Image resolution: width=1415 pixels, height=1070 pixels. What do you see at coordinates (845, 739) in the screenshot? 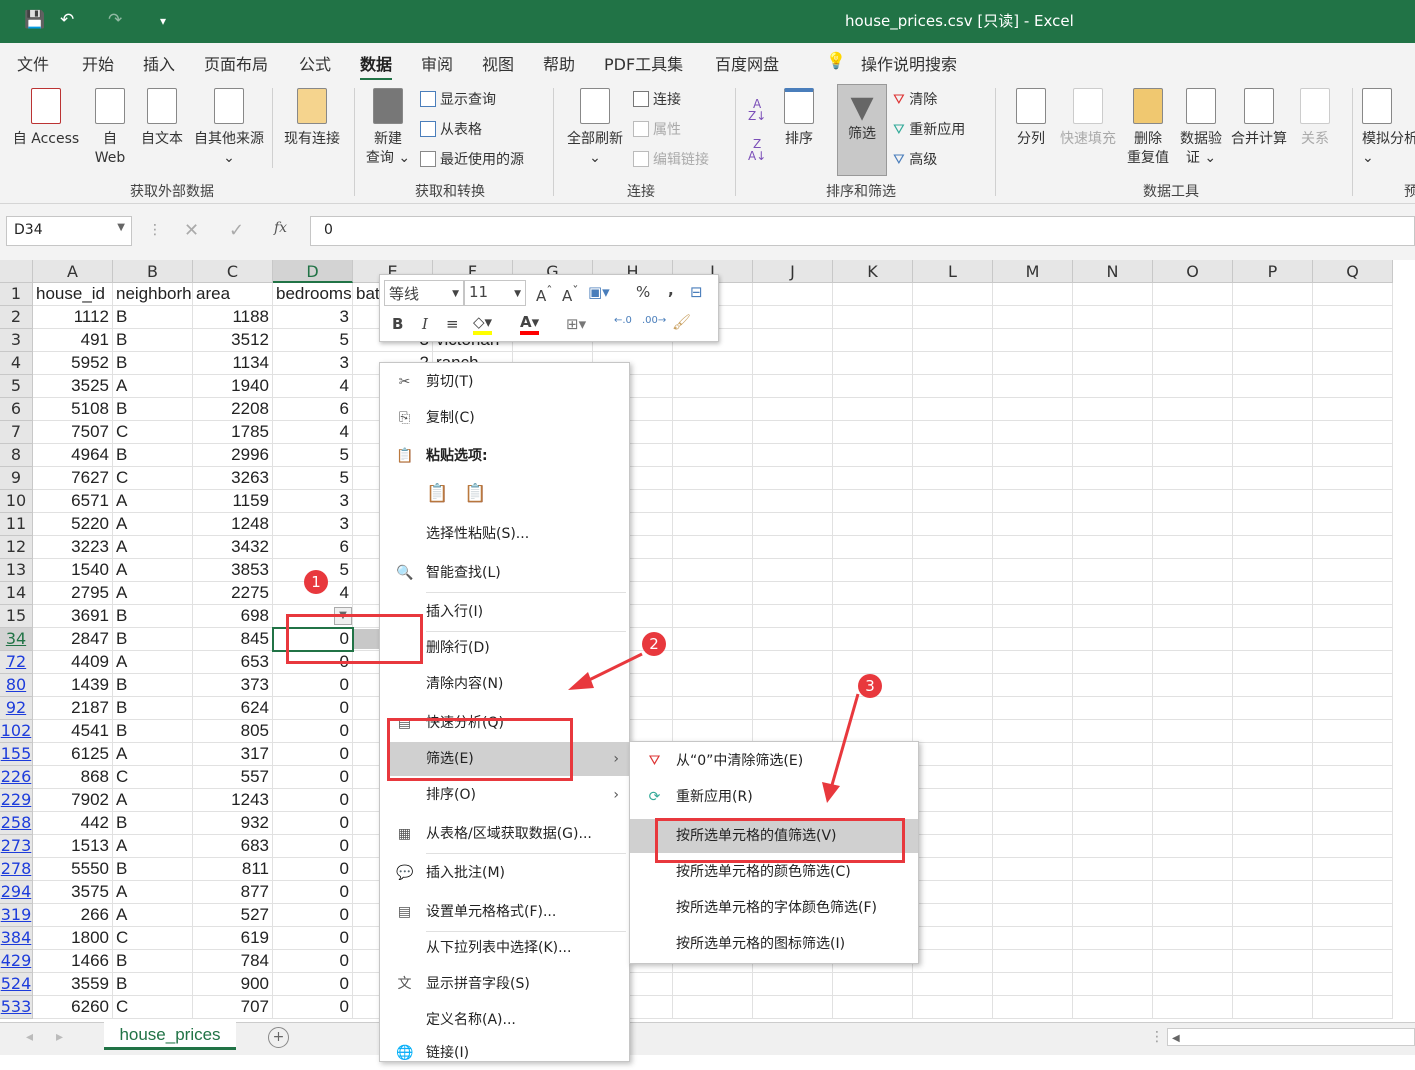
I see `arrow-3-line` at bounding box center [845, 739].